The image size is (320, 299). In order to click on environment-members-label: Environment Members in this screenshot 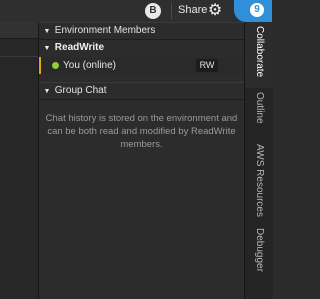, I will do `click(105, 30)`.